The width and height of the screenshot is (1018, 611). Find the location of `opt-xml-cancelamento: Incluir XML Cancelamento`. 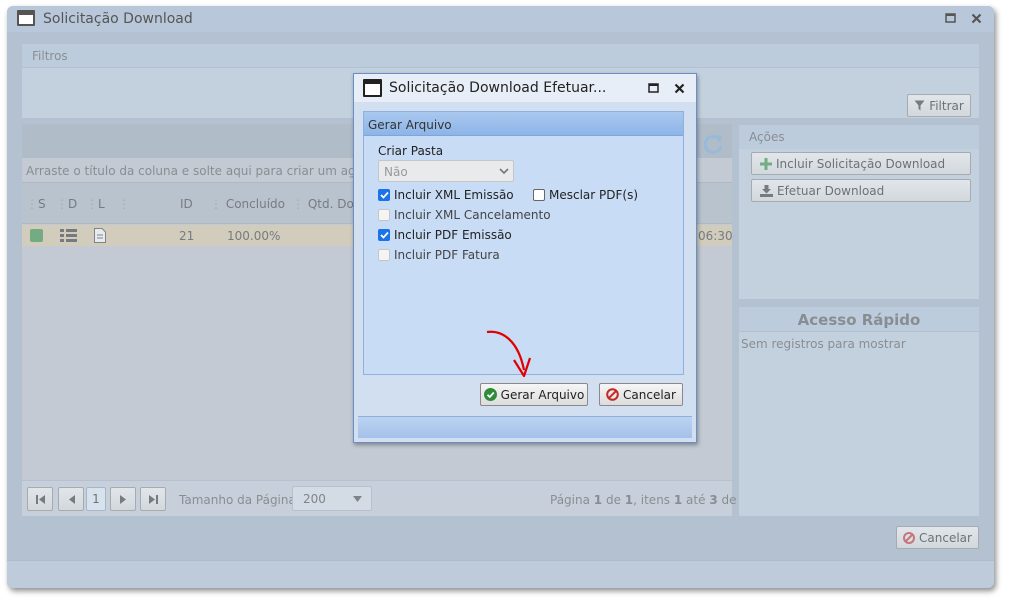

opt-xml-cancelamento: Incluir XML Cancelamento is located at coordinates (464, 215).